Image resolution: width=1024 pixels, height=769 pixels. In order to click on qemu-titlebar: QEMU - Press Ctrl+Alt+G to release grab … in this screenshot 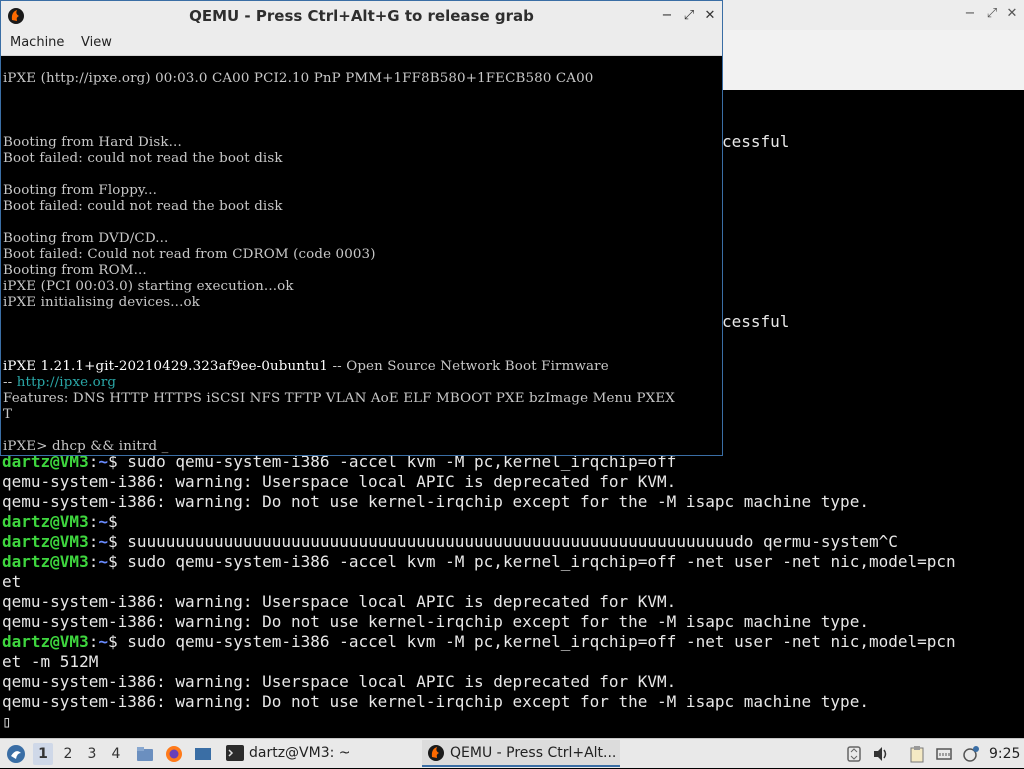, I will do `click(361, 16)`.